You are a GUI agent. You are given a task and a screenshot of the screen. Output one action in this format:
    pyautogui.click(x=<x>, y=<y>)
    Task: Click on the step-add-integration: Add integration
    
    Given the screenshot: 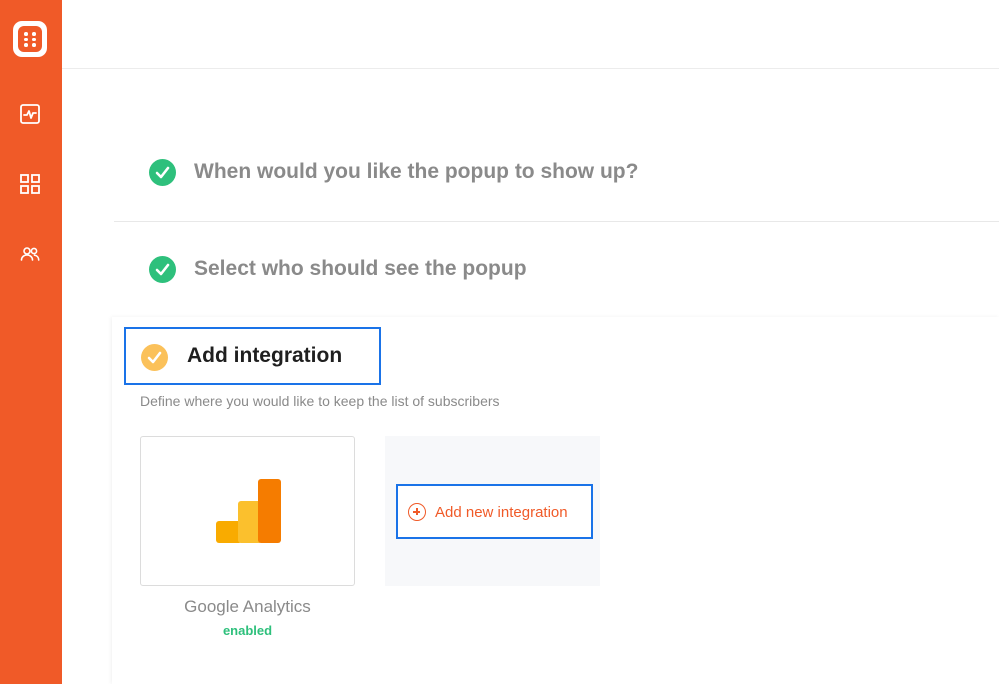 What is the action you would take?
    pyautogui.click(x=252, y=356)
    